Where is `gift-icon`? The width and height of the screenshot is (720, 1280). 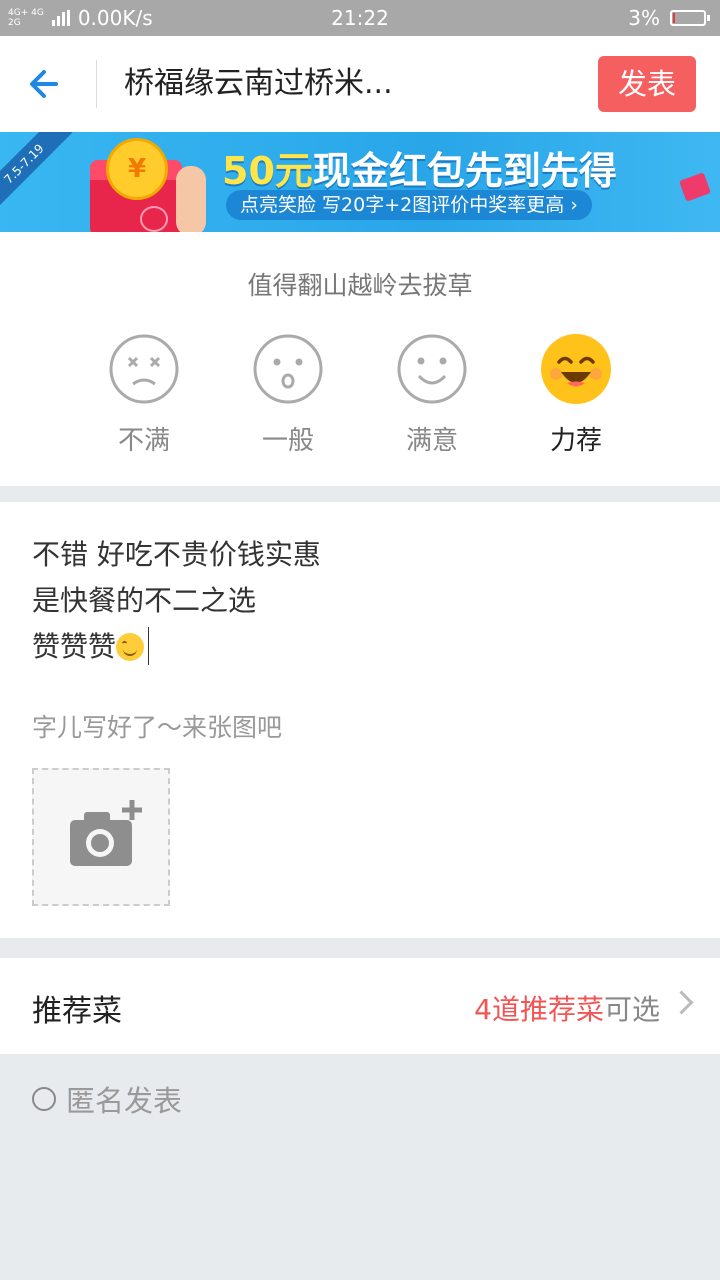
gift-icon is located at coordinates (695, 187).